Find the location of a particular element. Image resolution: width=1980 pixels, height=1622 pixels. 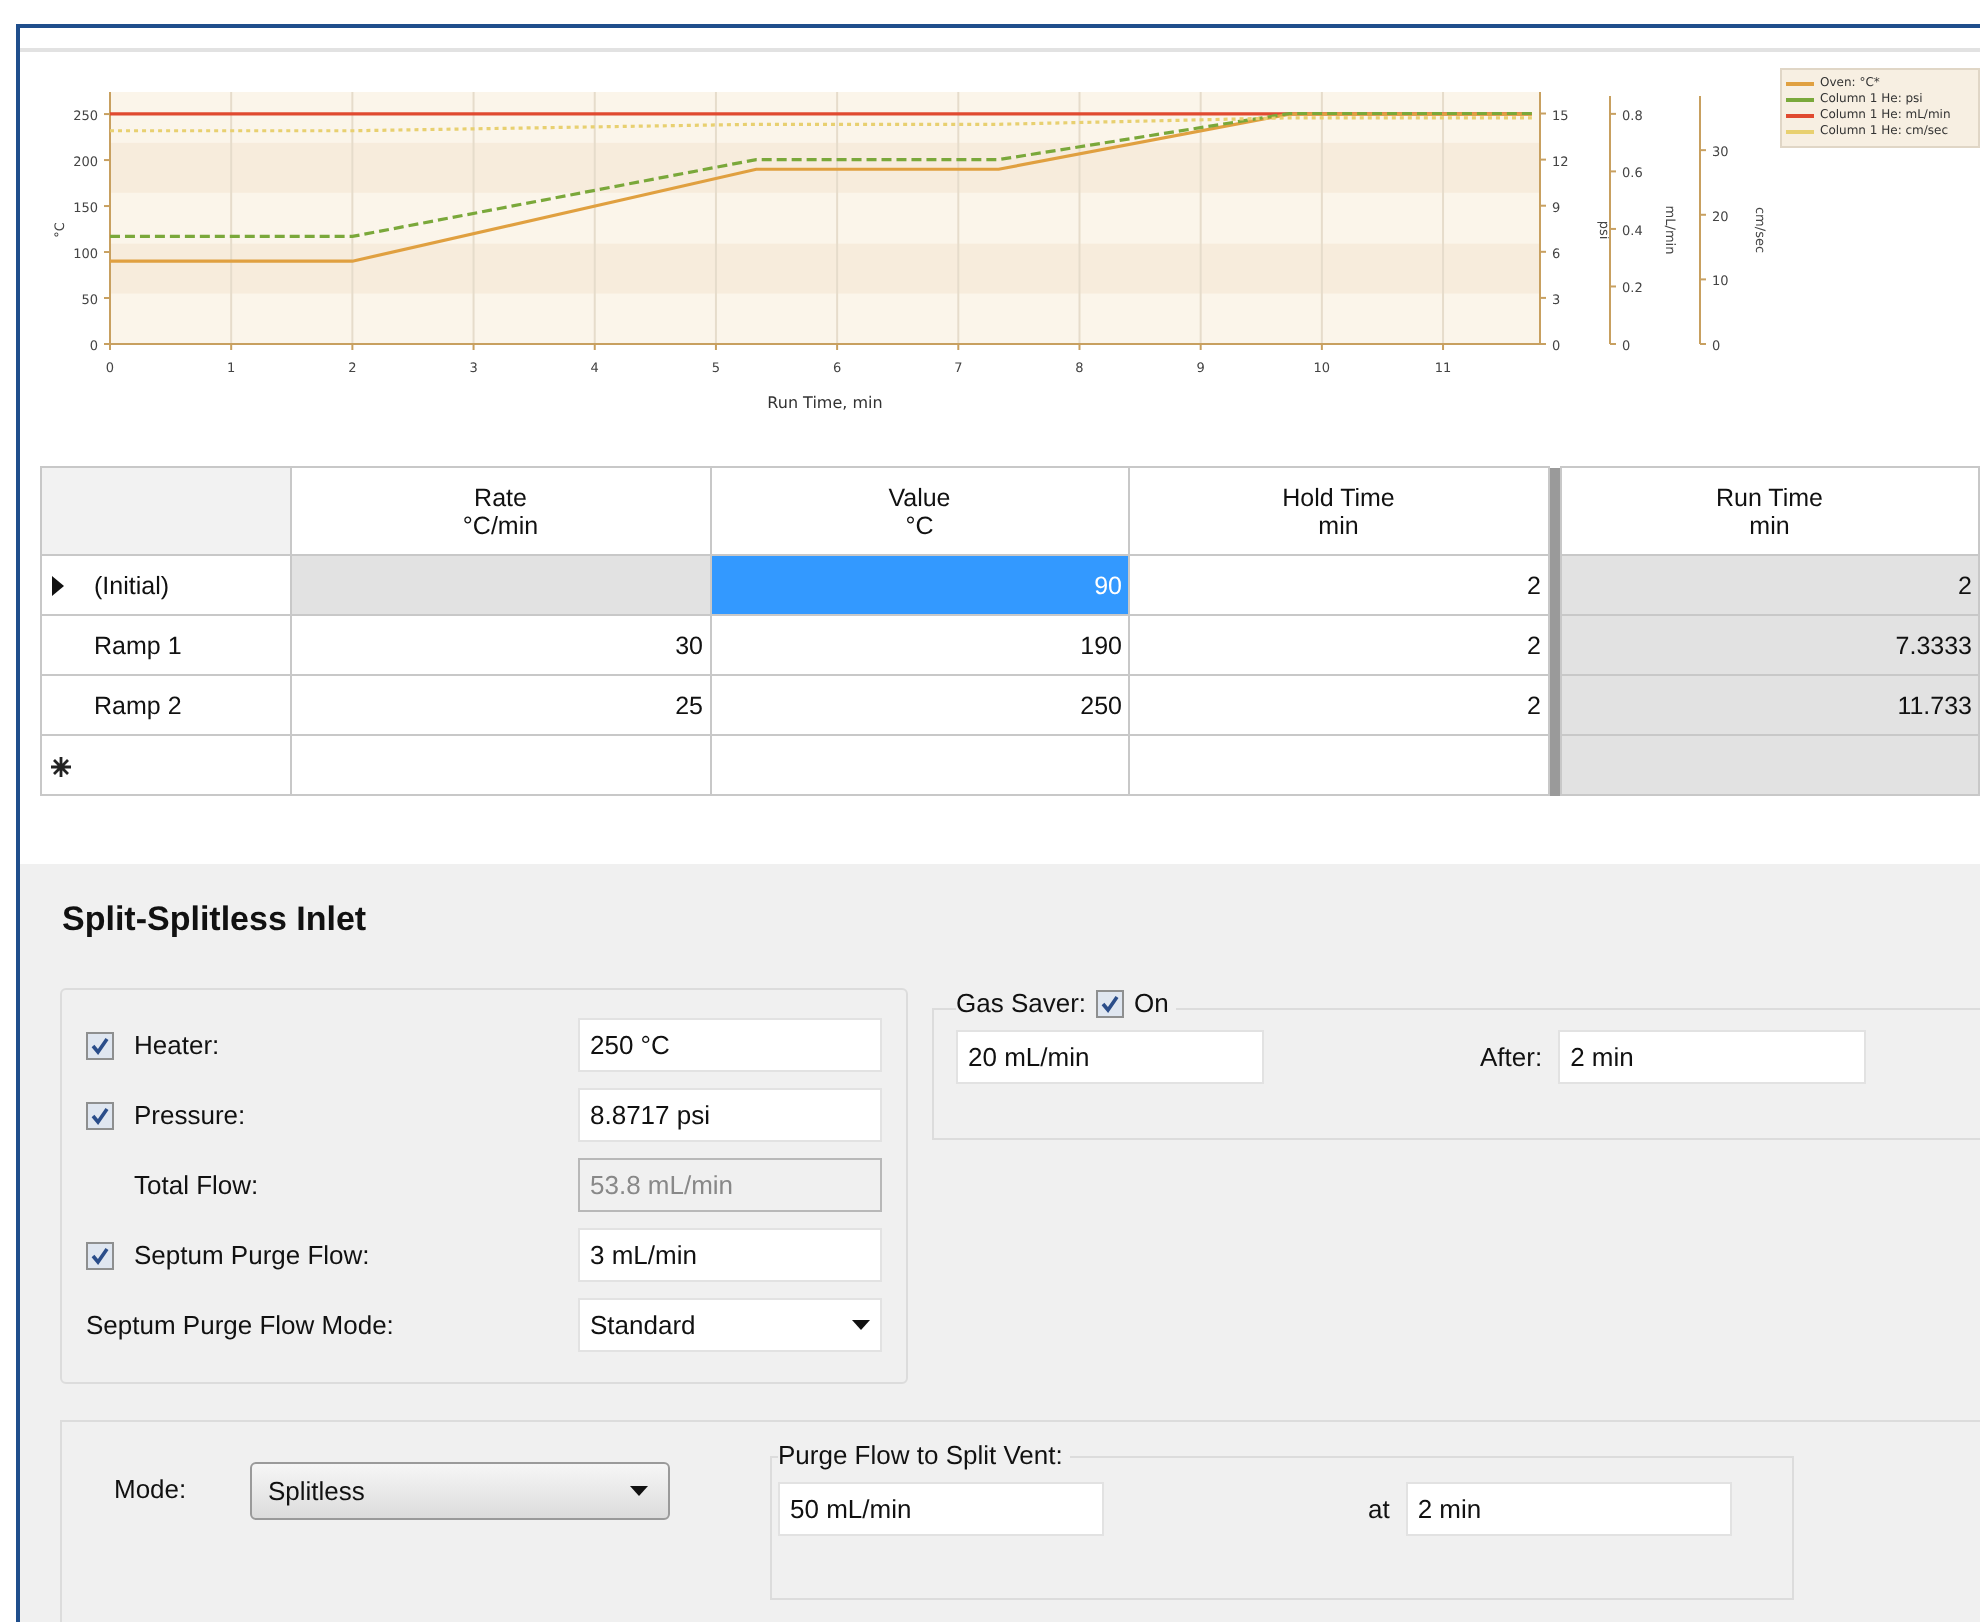

row-header: Ramp 2 is located at coordinates (166, 705).